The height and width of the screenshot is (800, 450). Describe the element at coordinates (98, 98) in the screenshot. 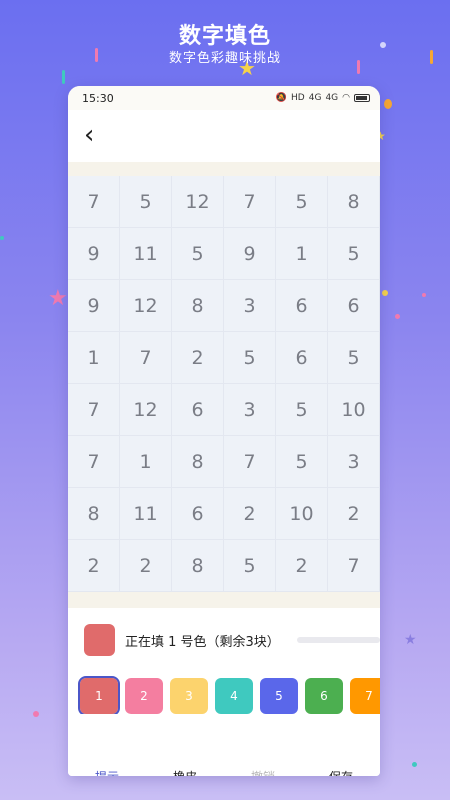

I see `status-time: 15:30` at that location.